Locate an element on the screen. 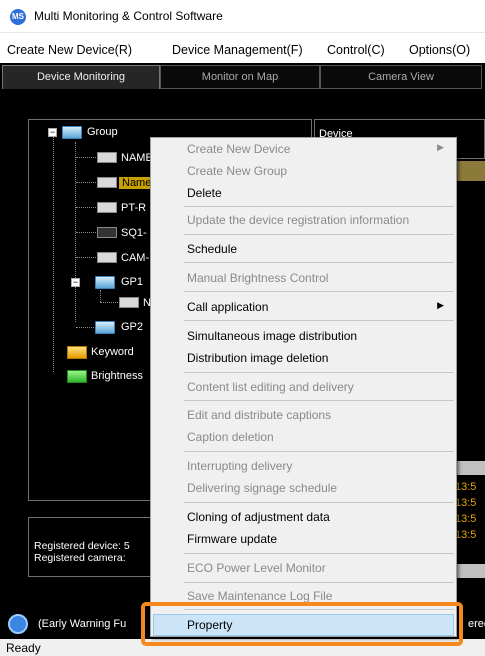 This screenshot has height=656, width=485. menu-item-create-new-group: Create New Group is located at coordinates (303, 172).